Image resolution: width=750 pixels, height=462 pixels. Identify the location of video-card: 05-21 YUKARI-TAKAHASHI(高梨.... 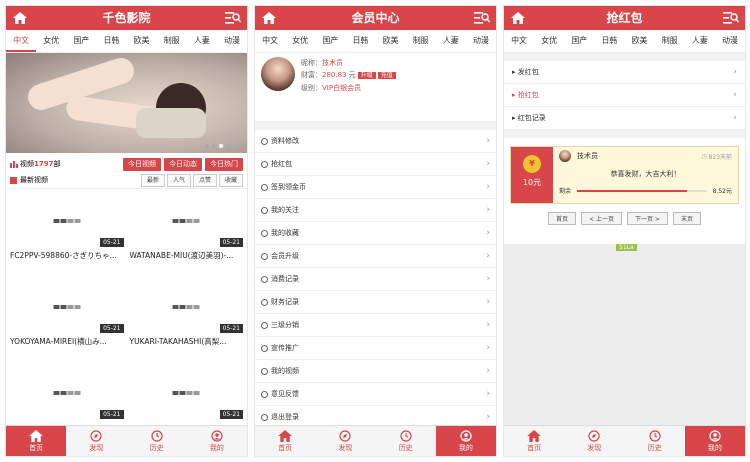
(186, 318).